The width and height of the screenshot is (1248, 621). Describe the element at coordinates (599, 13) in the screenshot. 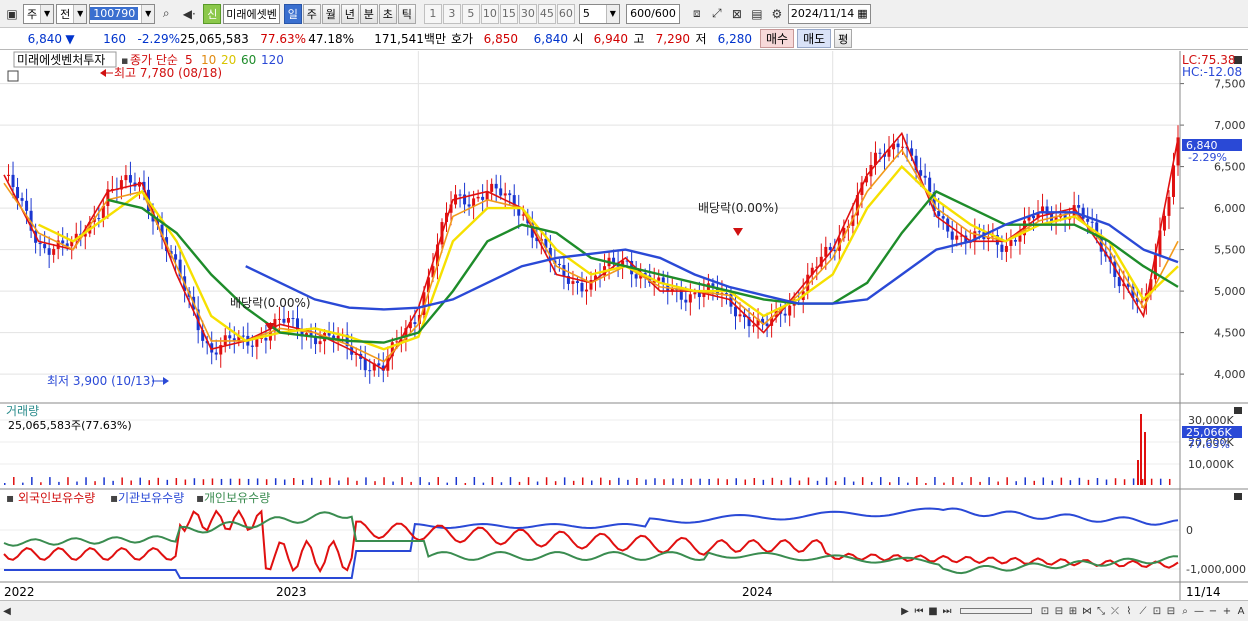

I see `interval-select: 5 ▼` at that location.